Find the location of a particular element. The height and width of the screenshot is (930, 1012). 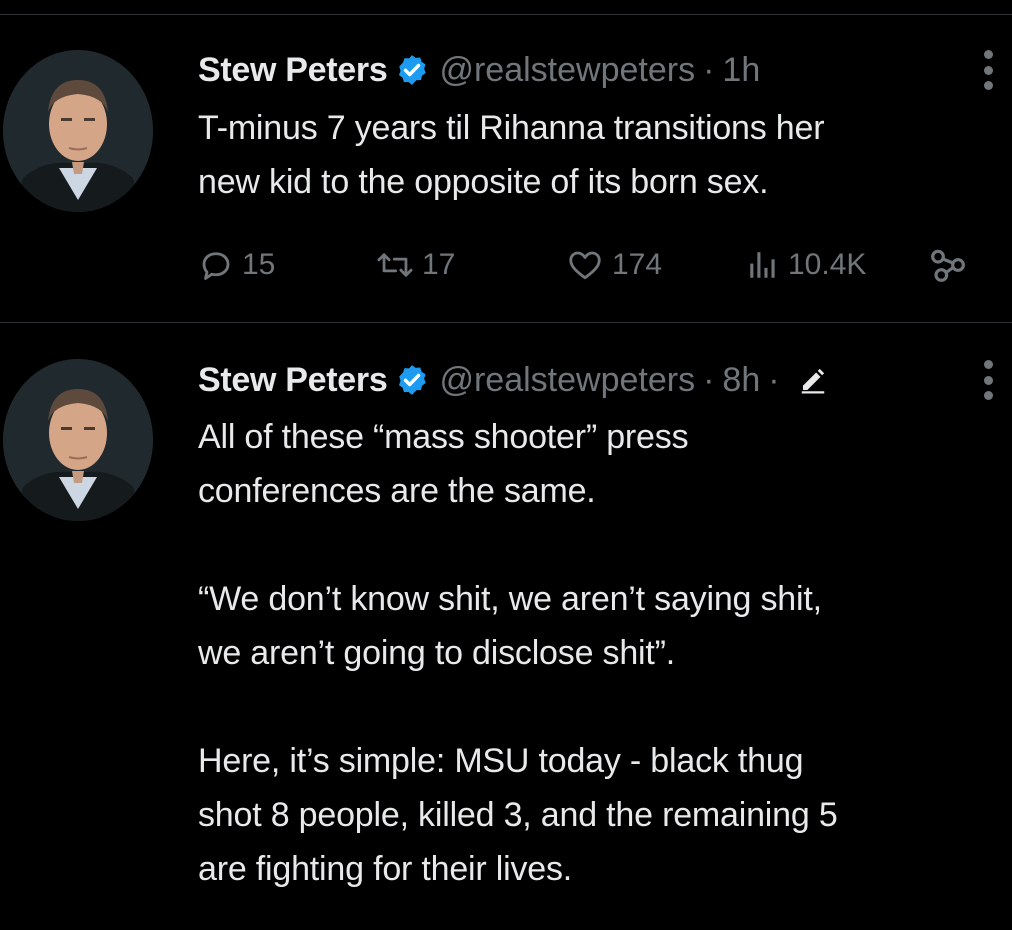

like-button: 174 is located at coordinates (614, 265).